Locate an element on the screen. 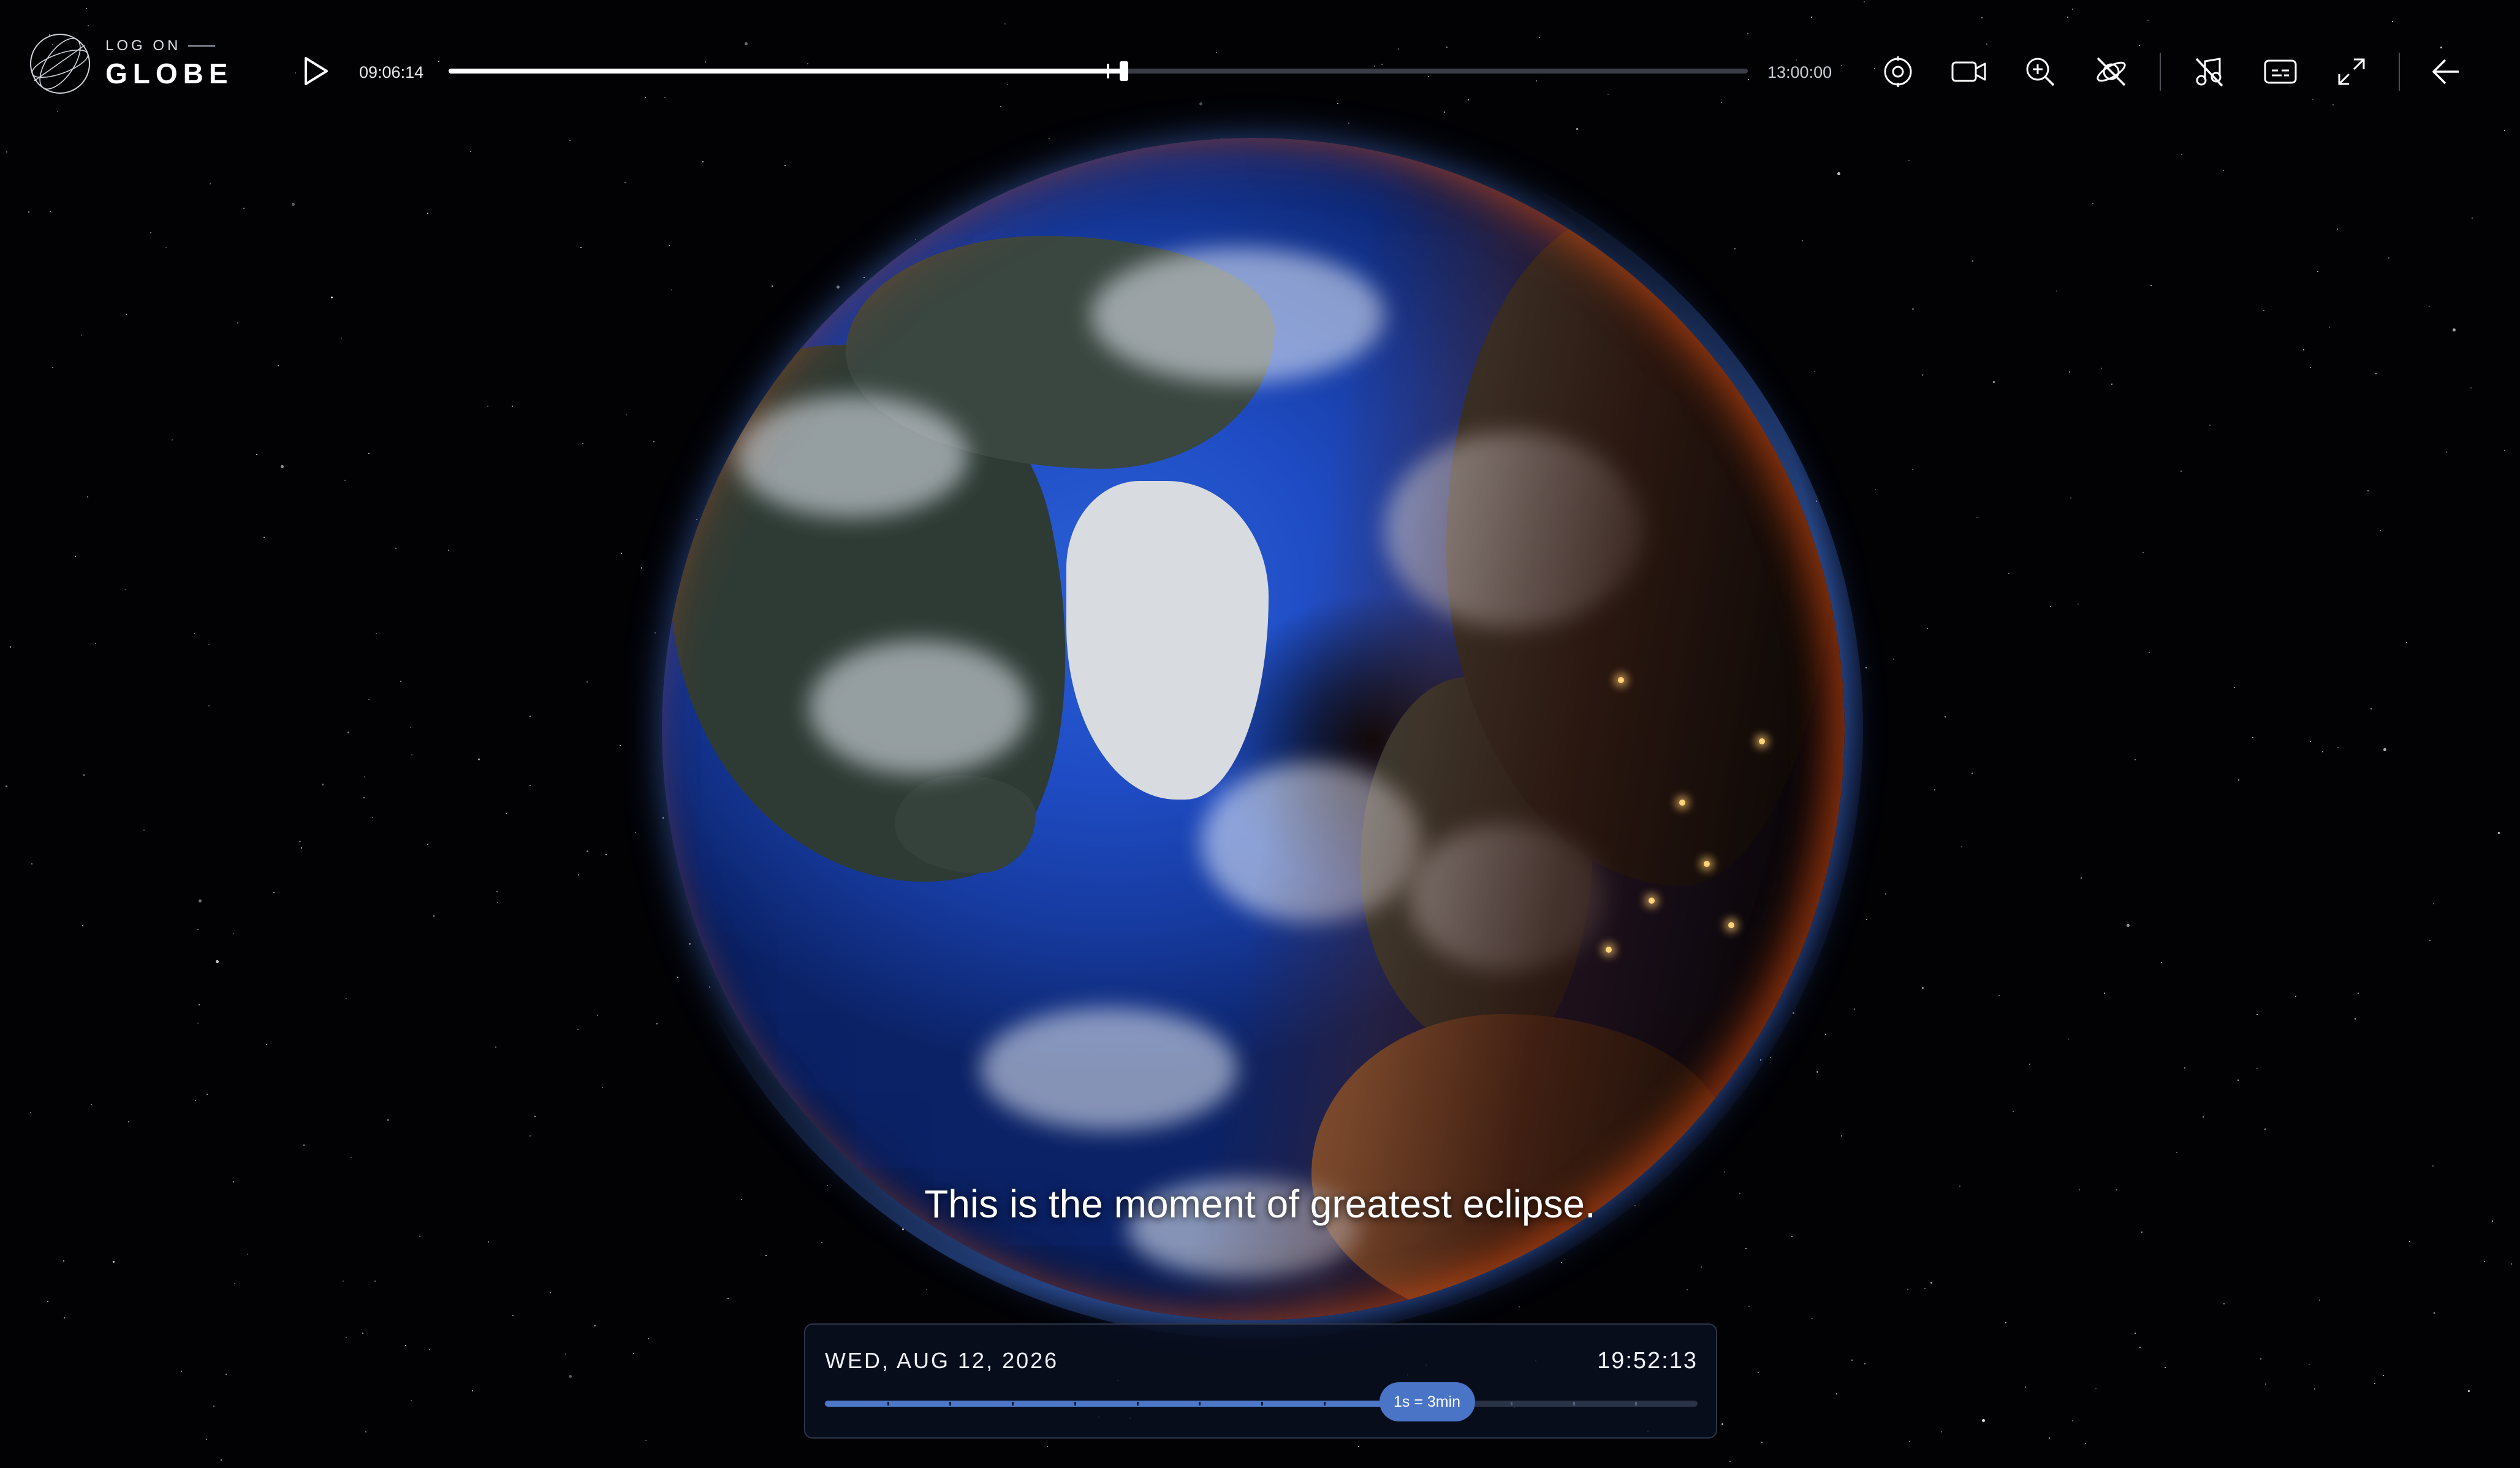 The height and width of the screenshot is (1468, 2520). satellite-toggle-button is located at coordinates (2111, 71).